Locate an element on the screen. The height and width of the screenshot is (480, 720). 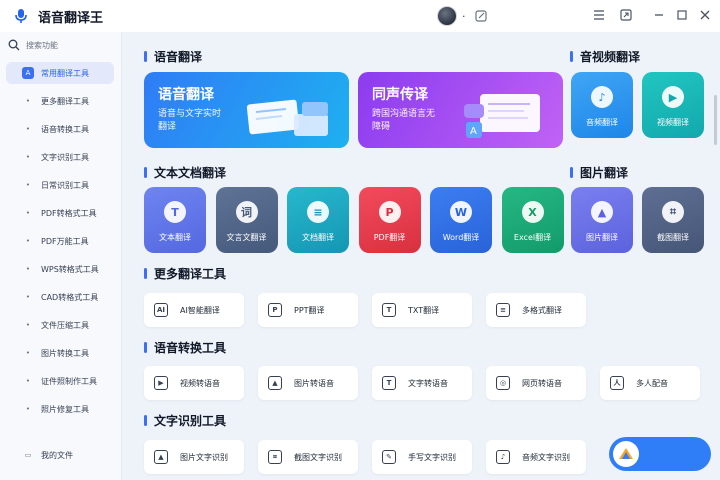
compress-icon: • is located at coordinates (28, 325).